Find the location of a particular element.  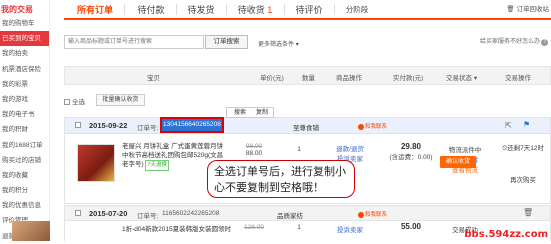

sidebar-item-points: 我的积分 is located at coordinates (24, 190).